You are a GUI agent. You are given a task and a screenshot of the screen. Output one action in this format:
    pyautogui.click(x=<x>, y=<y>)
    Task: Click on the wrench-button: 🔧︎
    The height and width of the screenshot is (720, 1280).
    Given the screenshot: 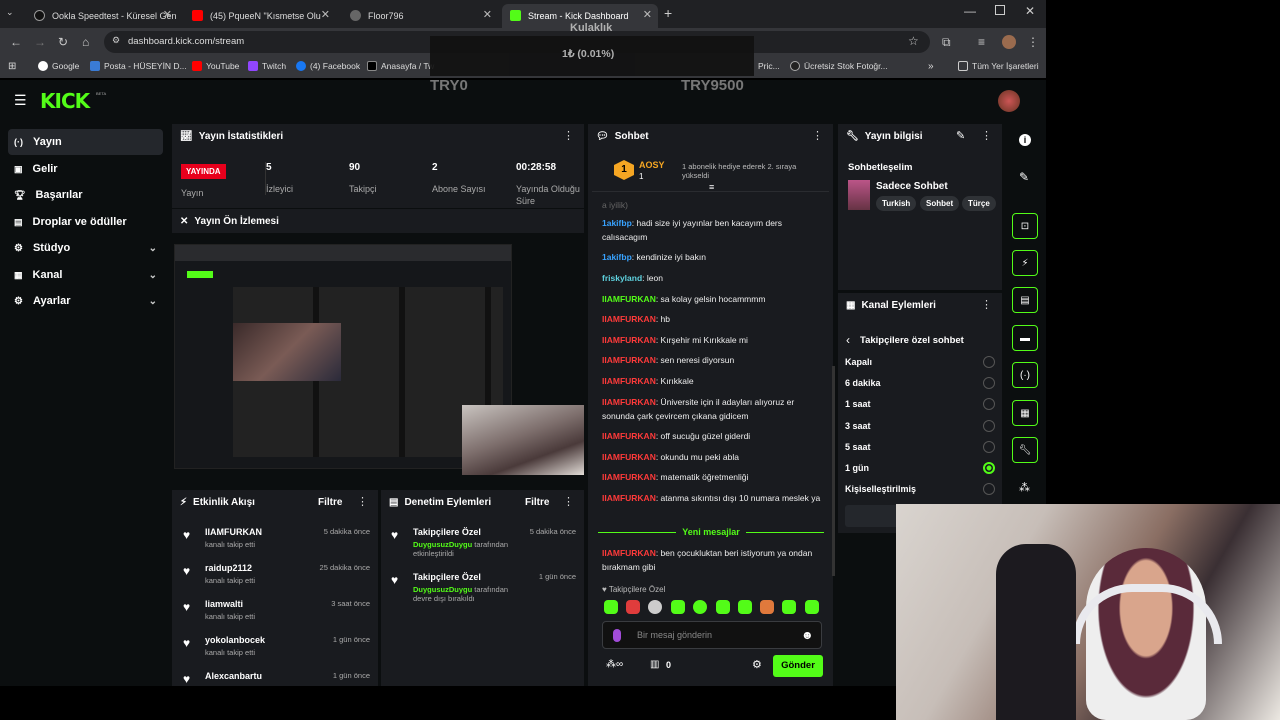 What is the action you would take?
    pyautogui.click(x=1025, y=450)
    